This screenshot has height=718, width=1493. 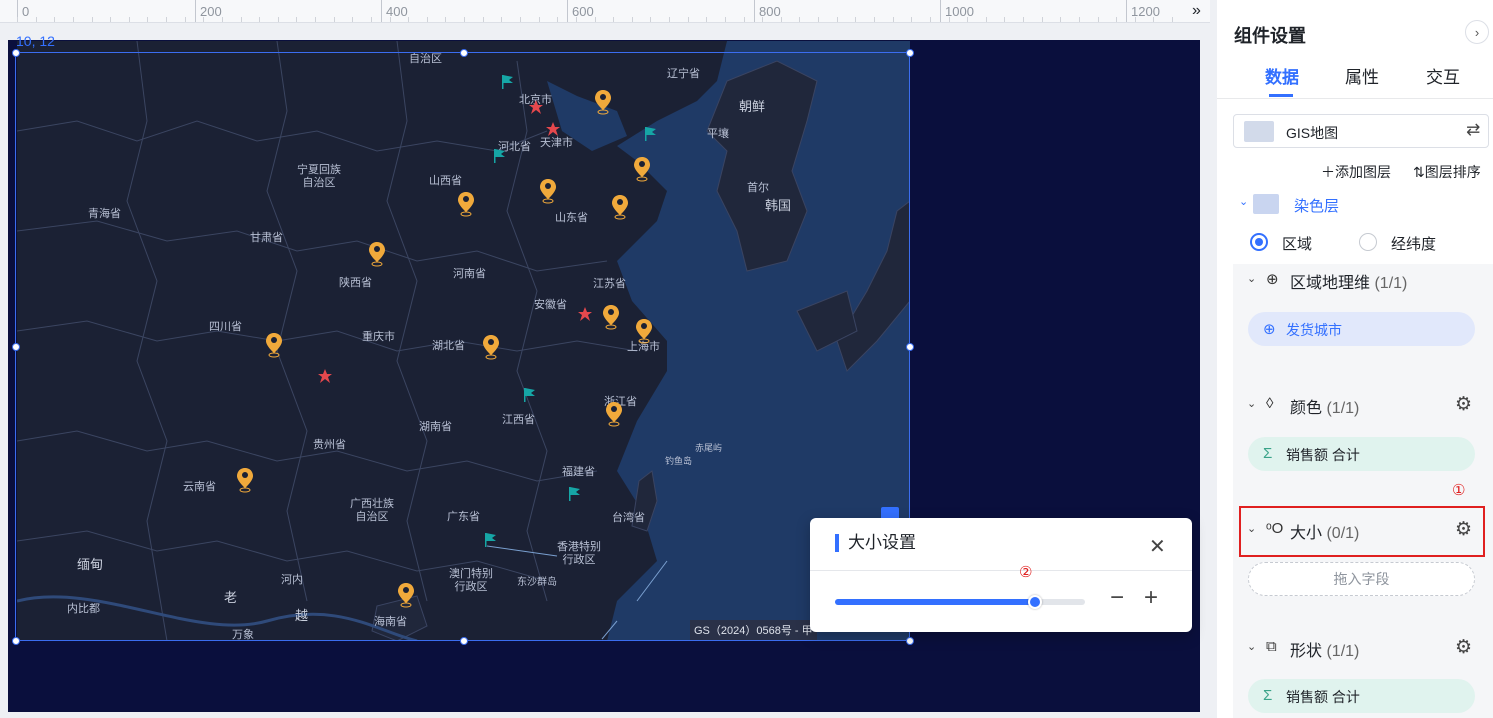 I want to click on plus-icon: +, so click(x=1151, y=598).